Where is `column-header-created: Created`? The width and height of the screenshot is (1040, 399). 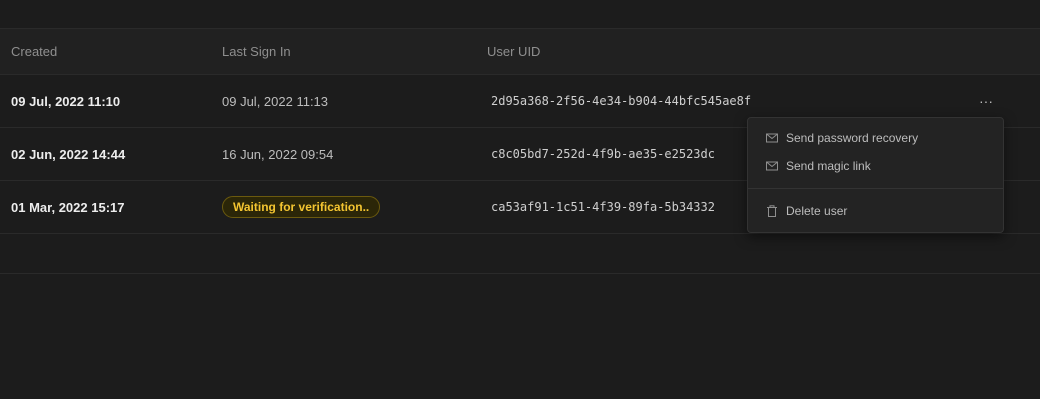
column-header-created: Created is located at coordinates (34, 51).